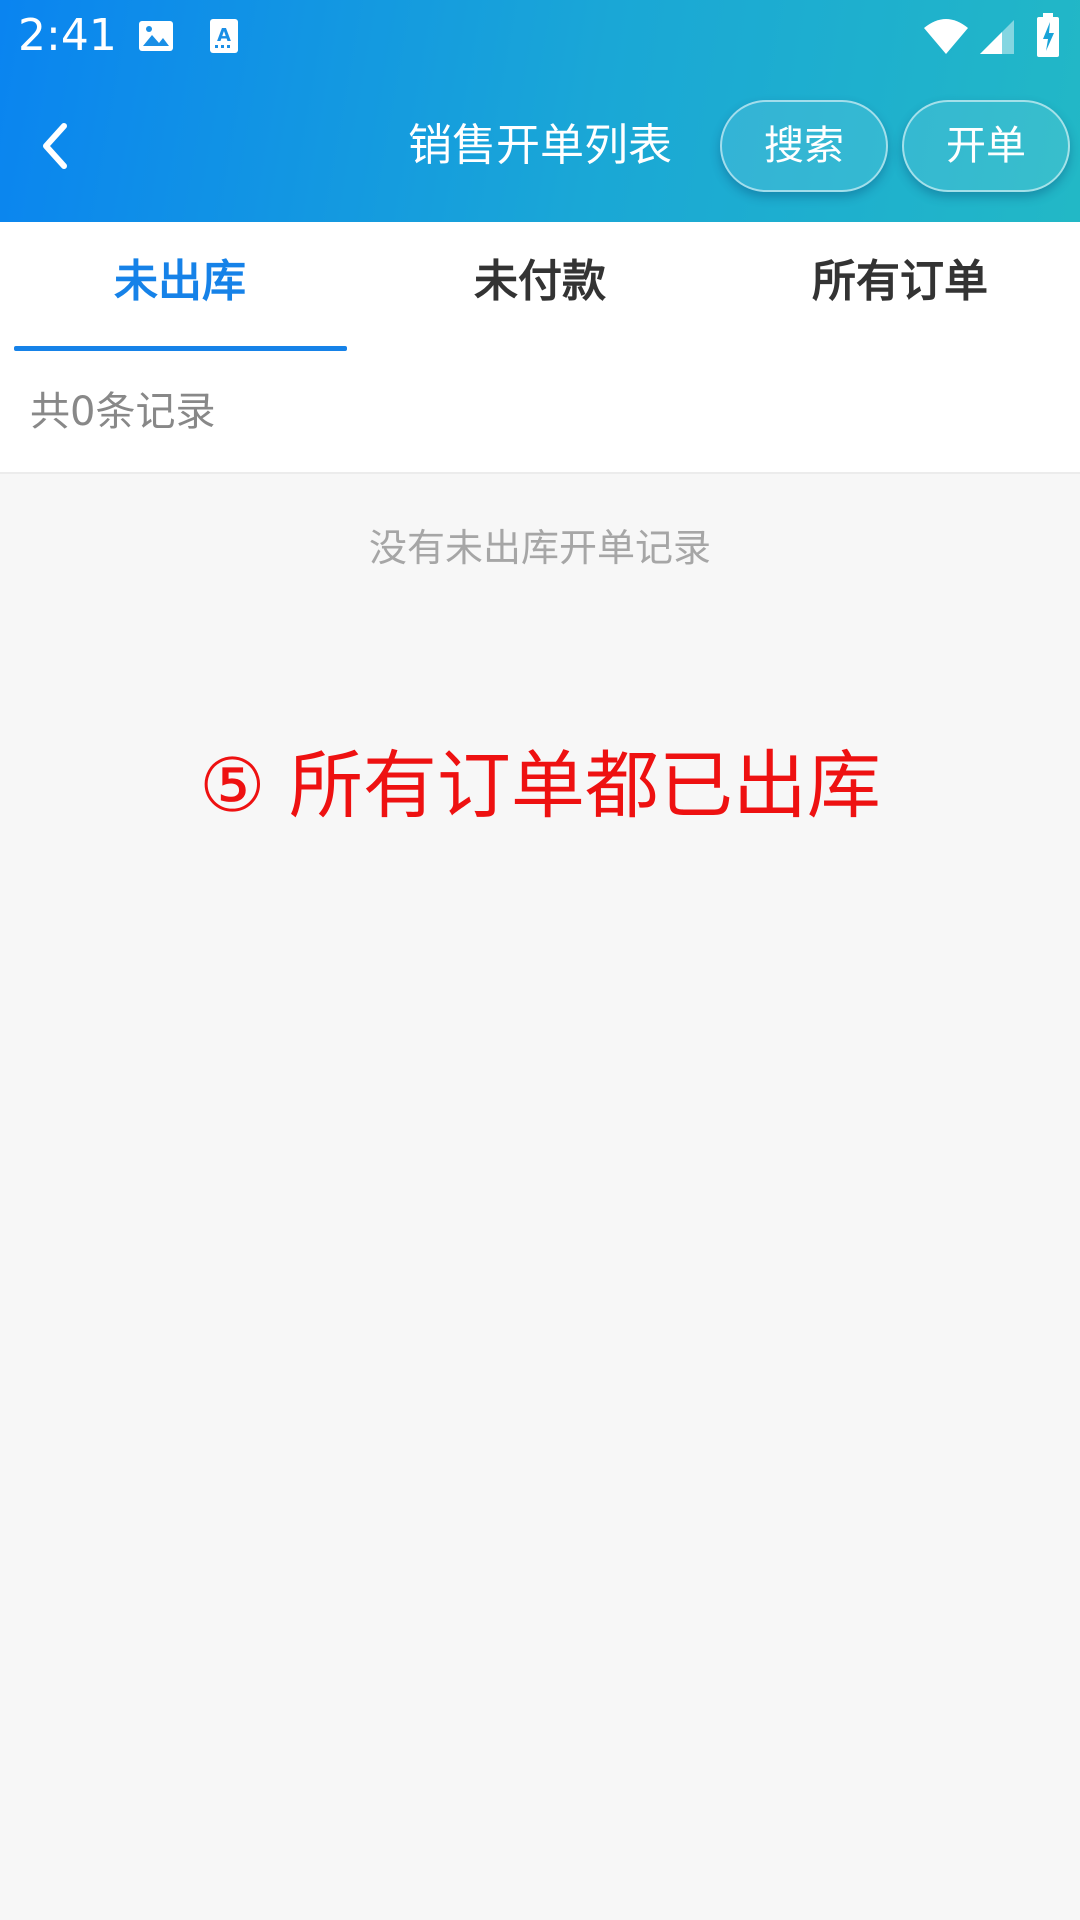  Describe the element at coordinates (986, 146) in the screenshot. I see `create-order-button: 开单` at that location.